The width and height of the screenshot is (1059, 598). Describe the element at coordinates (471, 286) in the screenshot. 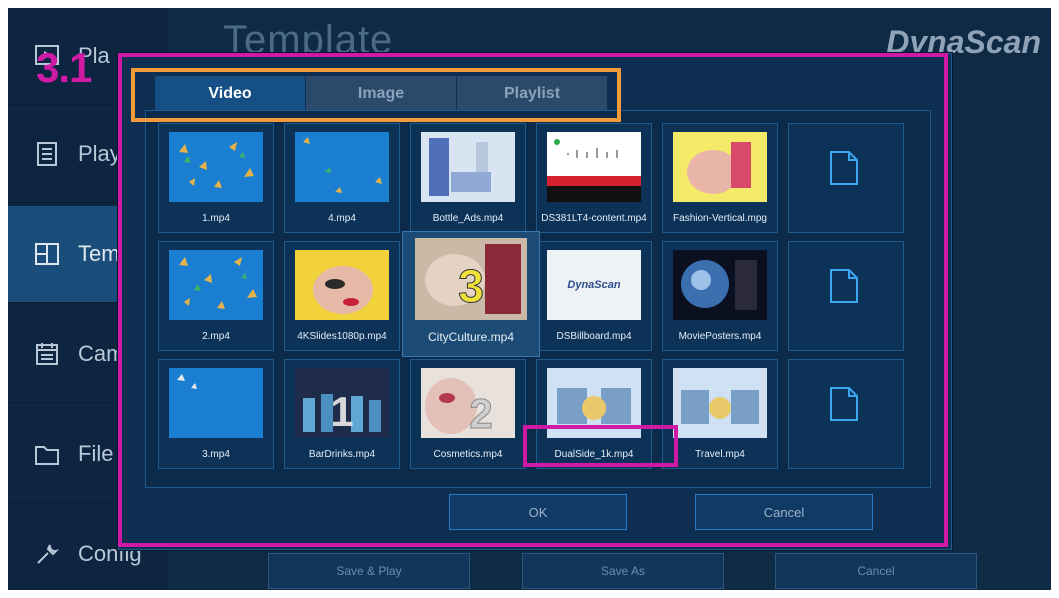

I see `thumb-number: 3` at that location.